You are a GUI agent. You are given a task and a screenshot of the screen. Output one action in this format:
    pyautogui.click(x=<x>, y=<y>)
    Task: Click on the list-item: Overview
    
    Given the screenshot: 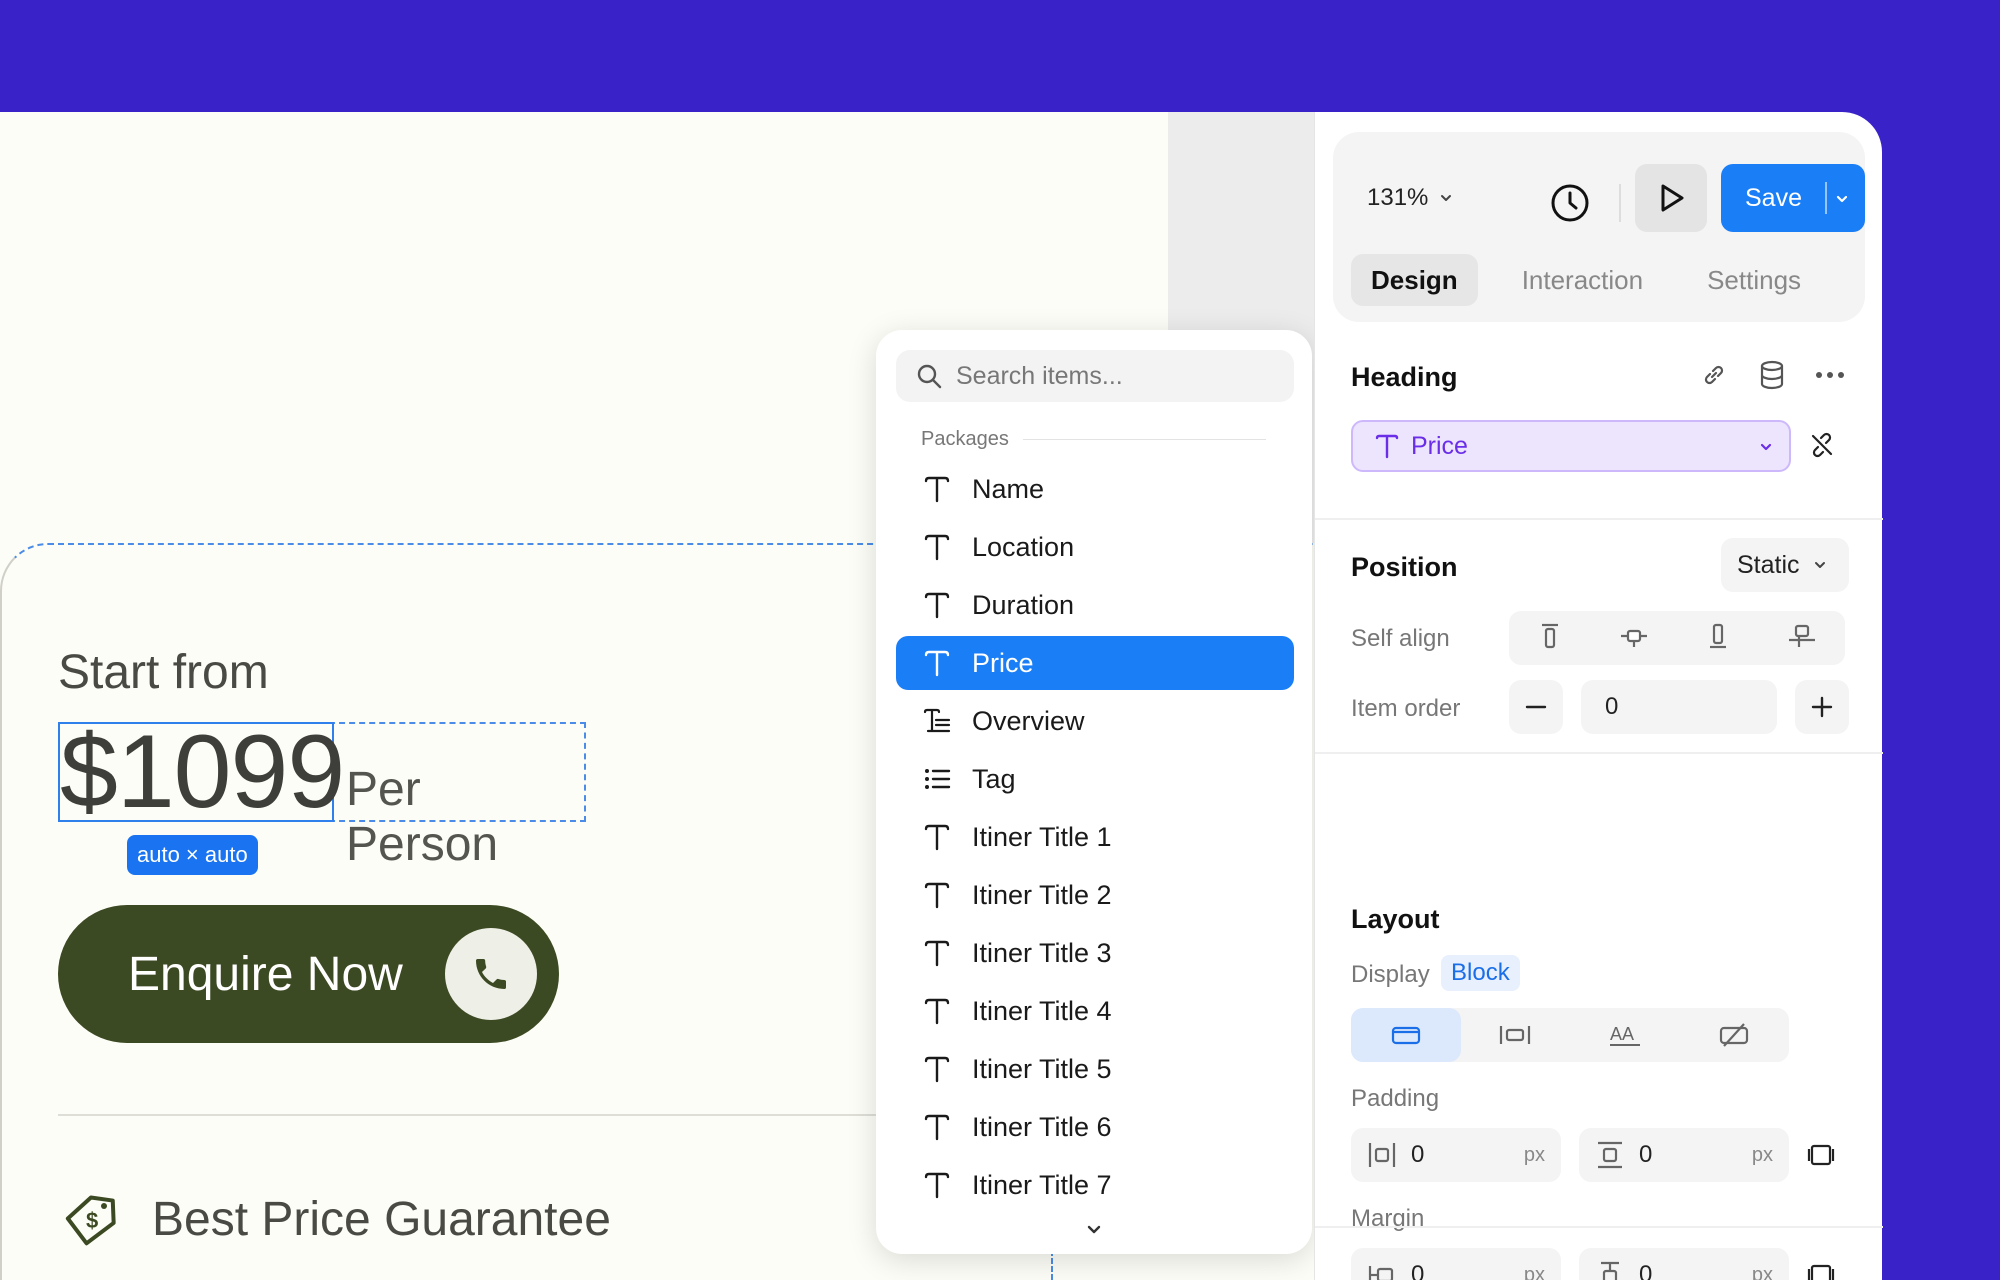 What is the action you would take?
    pyautogui.click(x=1095, y=721)
    